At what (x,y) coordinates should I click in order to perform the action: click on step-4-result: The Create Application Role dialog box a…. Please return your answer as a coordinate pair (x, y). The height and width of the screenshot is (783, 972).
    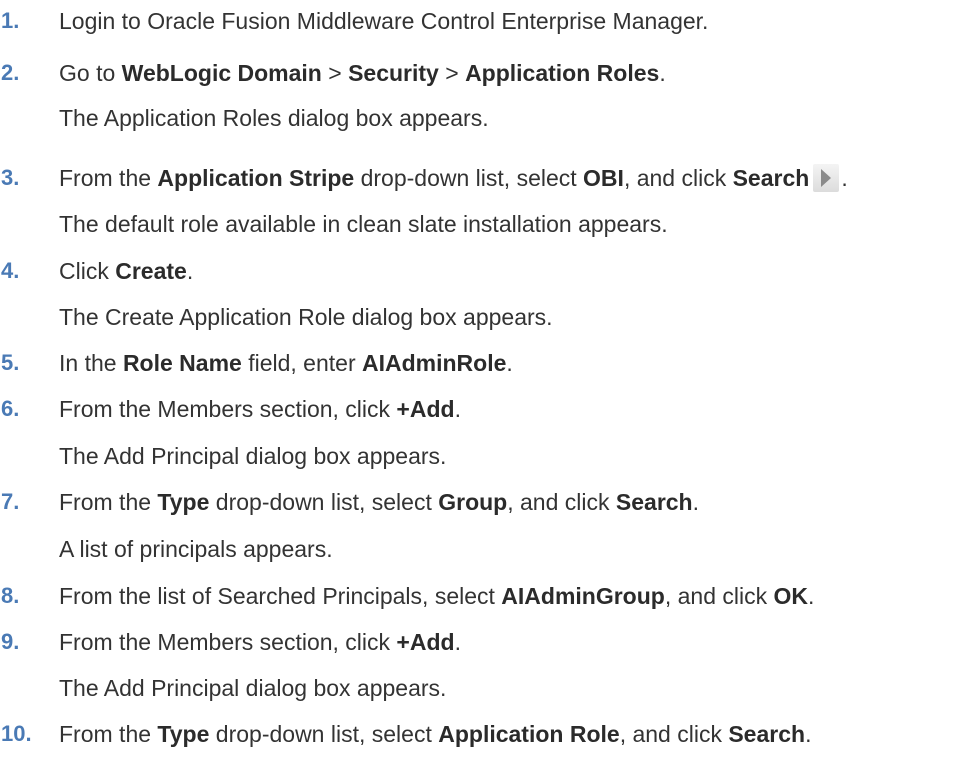
    Looking at the image, I should click on (306, 317).